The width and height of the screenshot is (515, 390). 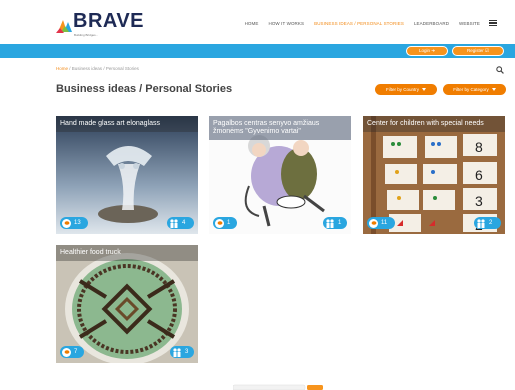 What do you see at coordinates (479, 201) in the screenshot?
I see `svg-text: 3` at bounding box center [479, 201].